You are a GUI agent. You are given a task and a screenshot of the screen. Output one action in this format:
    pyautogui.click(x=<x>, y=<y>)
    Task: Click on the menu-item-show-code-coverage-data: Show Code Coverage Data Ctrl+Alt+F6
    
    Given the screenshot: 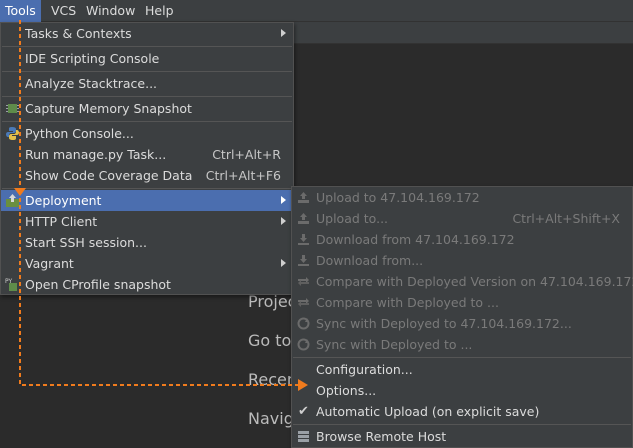 What is the action you would take?
    pyautogui.click(x=147, y=175)
    